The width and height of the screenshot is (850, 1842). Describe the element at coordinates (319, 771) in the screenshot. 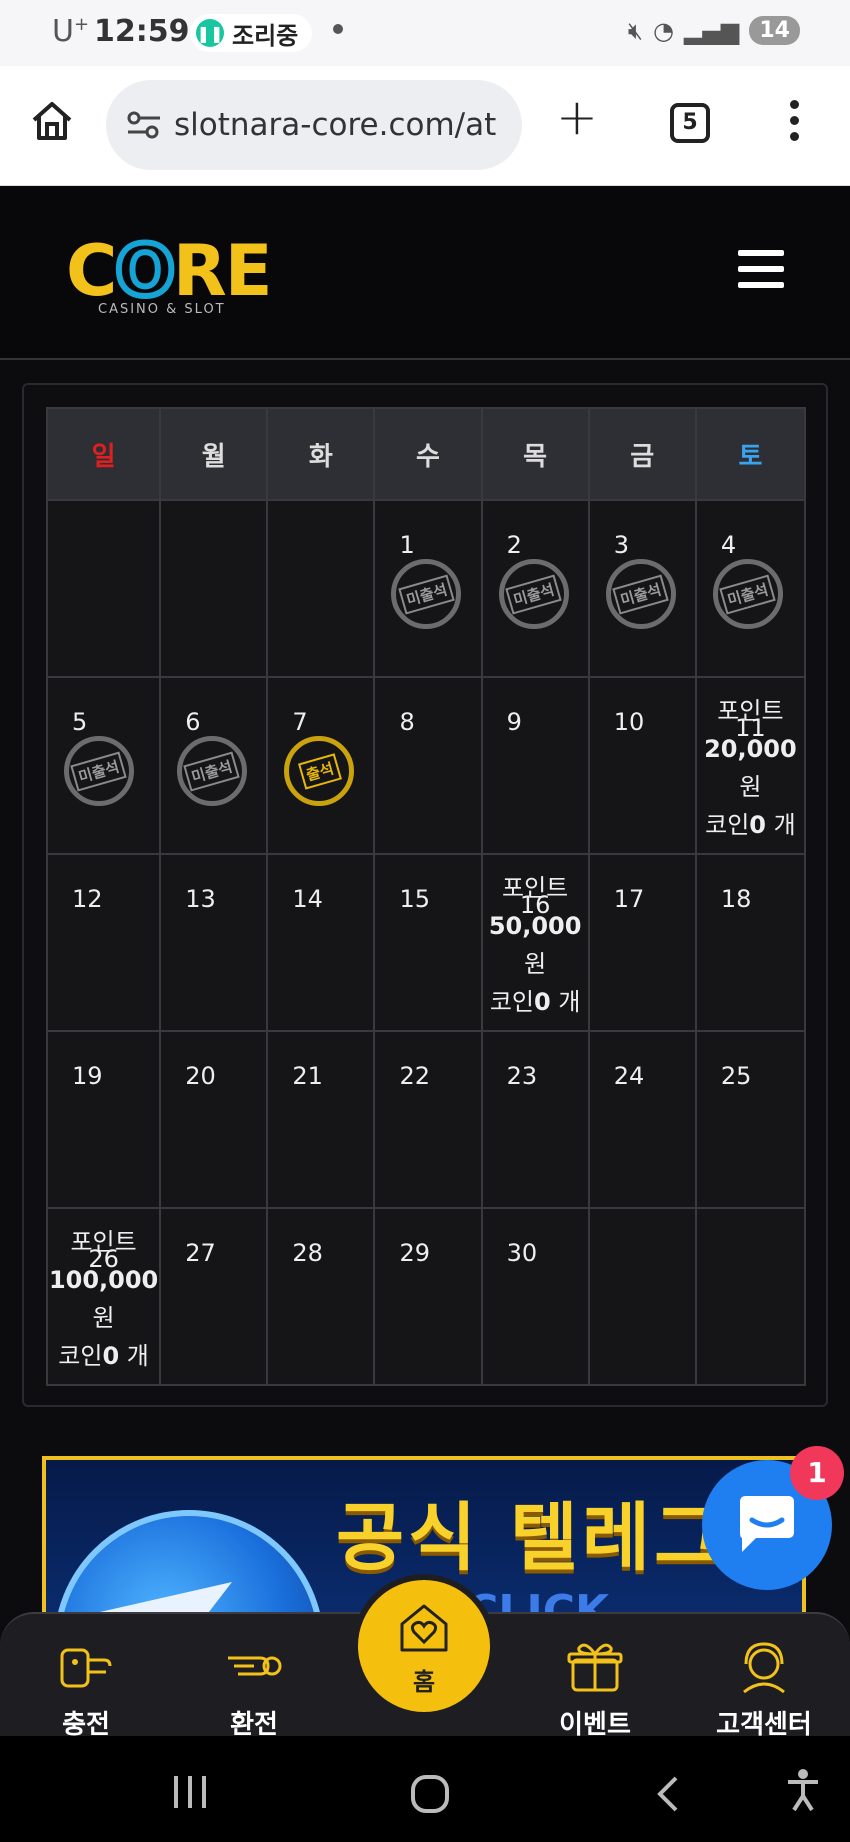

I see `present-stamp-icon: 출석` at that location.